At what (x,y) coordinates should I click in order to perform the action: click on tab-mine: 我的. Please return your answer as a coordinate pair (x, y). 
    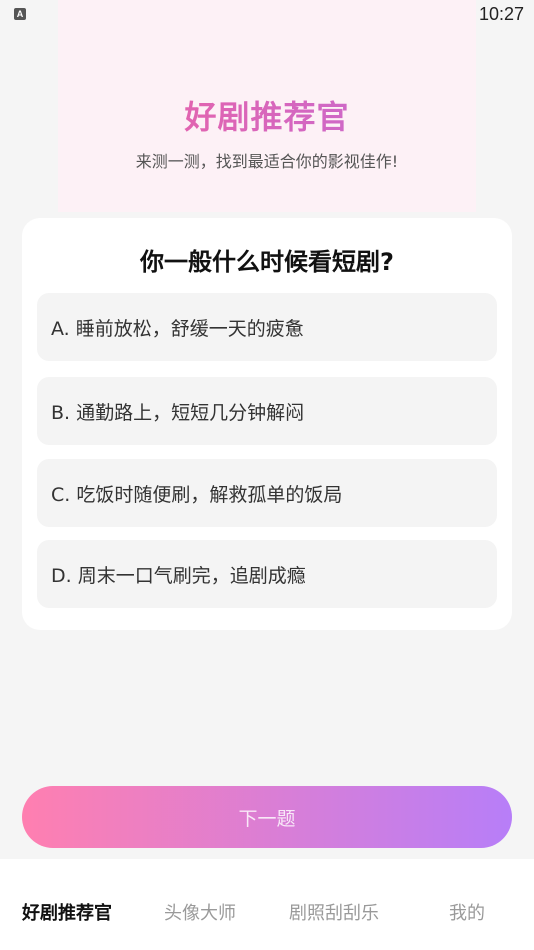
    Looking at the image, I should click on (467, 912).